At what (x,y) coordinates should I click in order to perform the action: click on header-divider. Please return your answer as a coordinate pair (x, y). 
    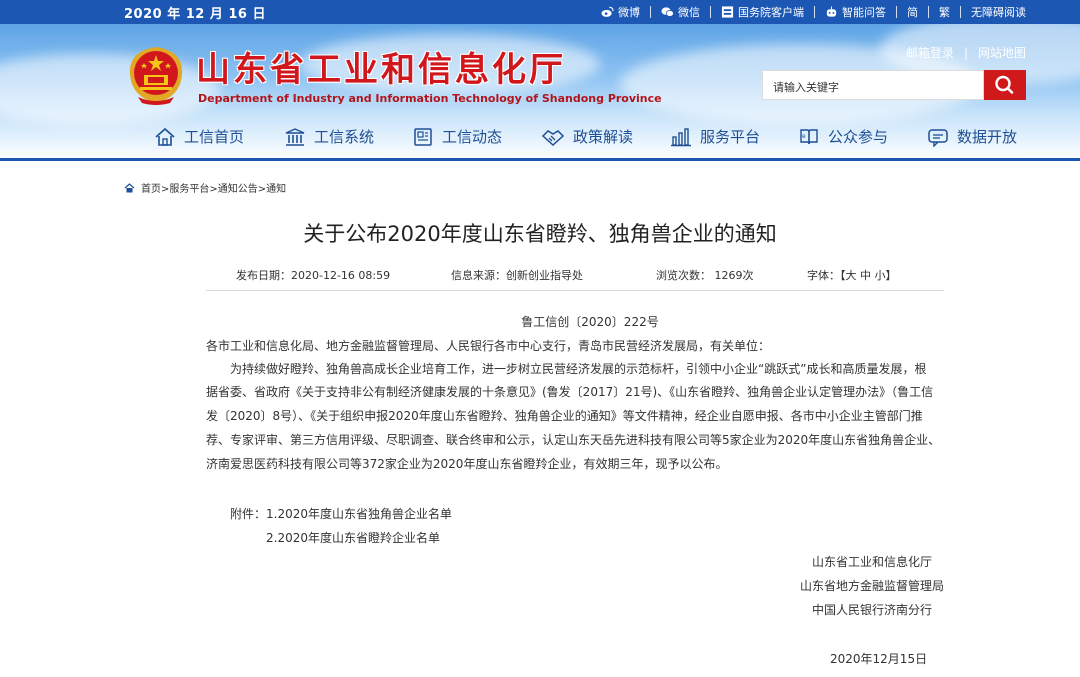
    Looking at the image, I should click on (540, 159).